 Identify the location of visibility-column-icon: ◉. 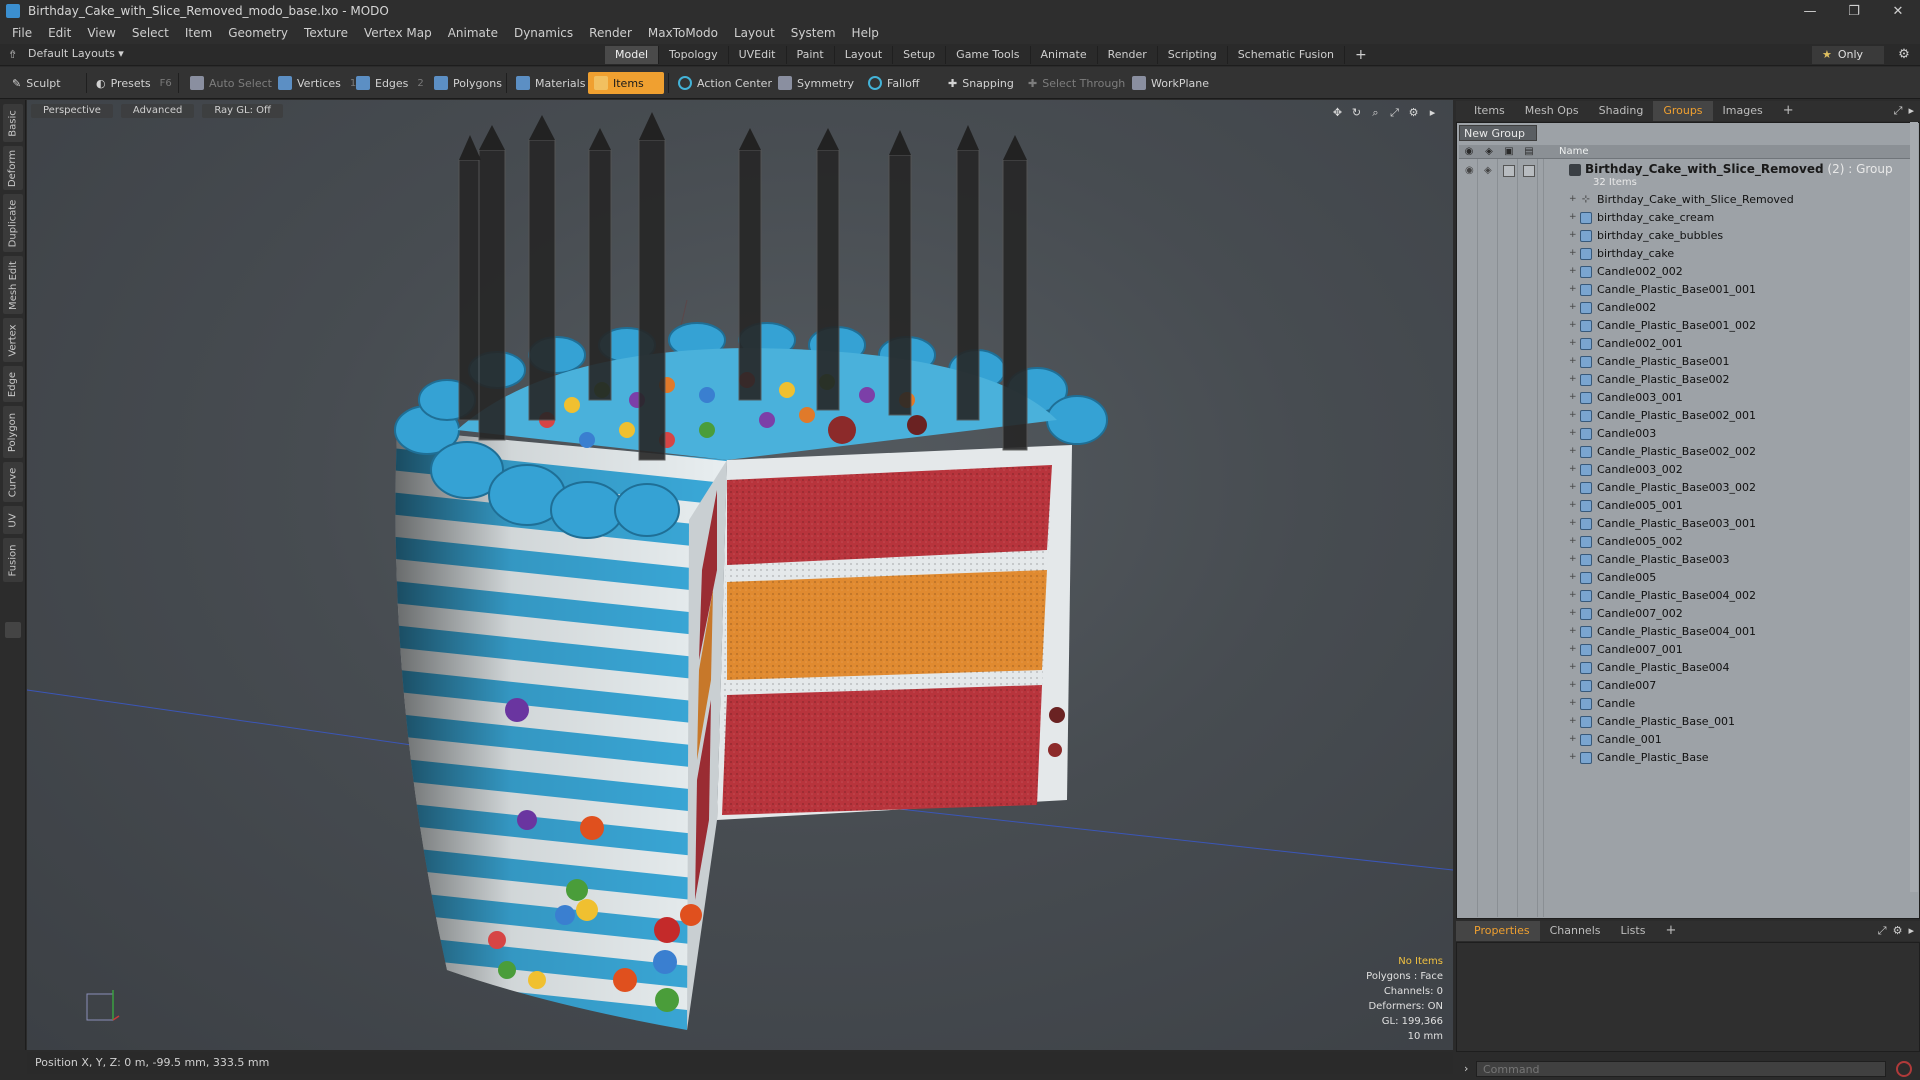
(1469, 152).